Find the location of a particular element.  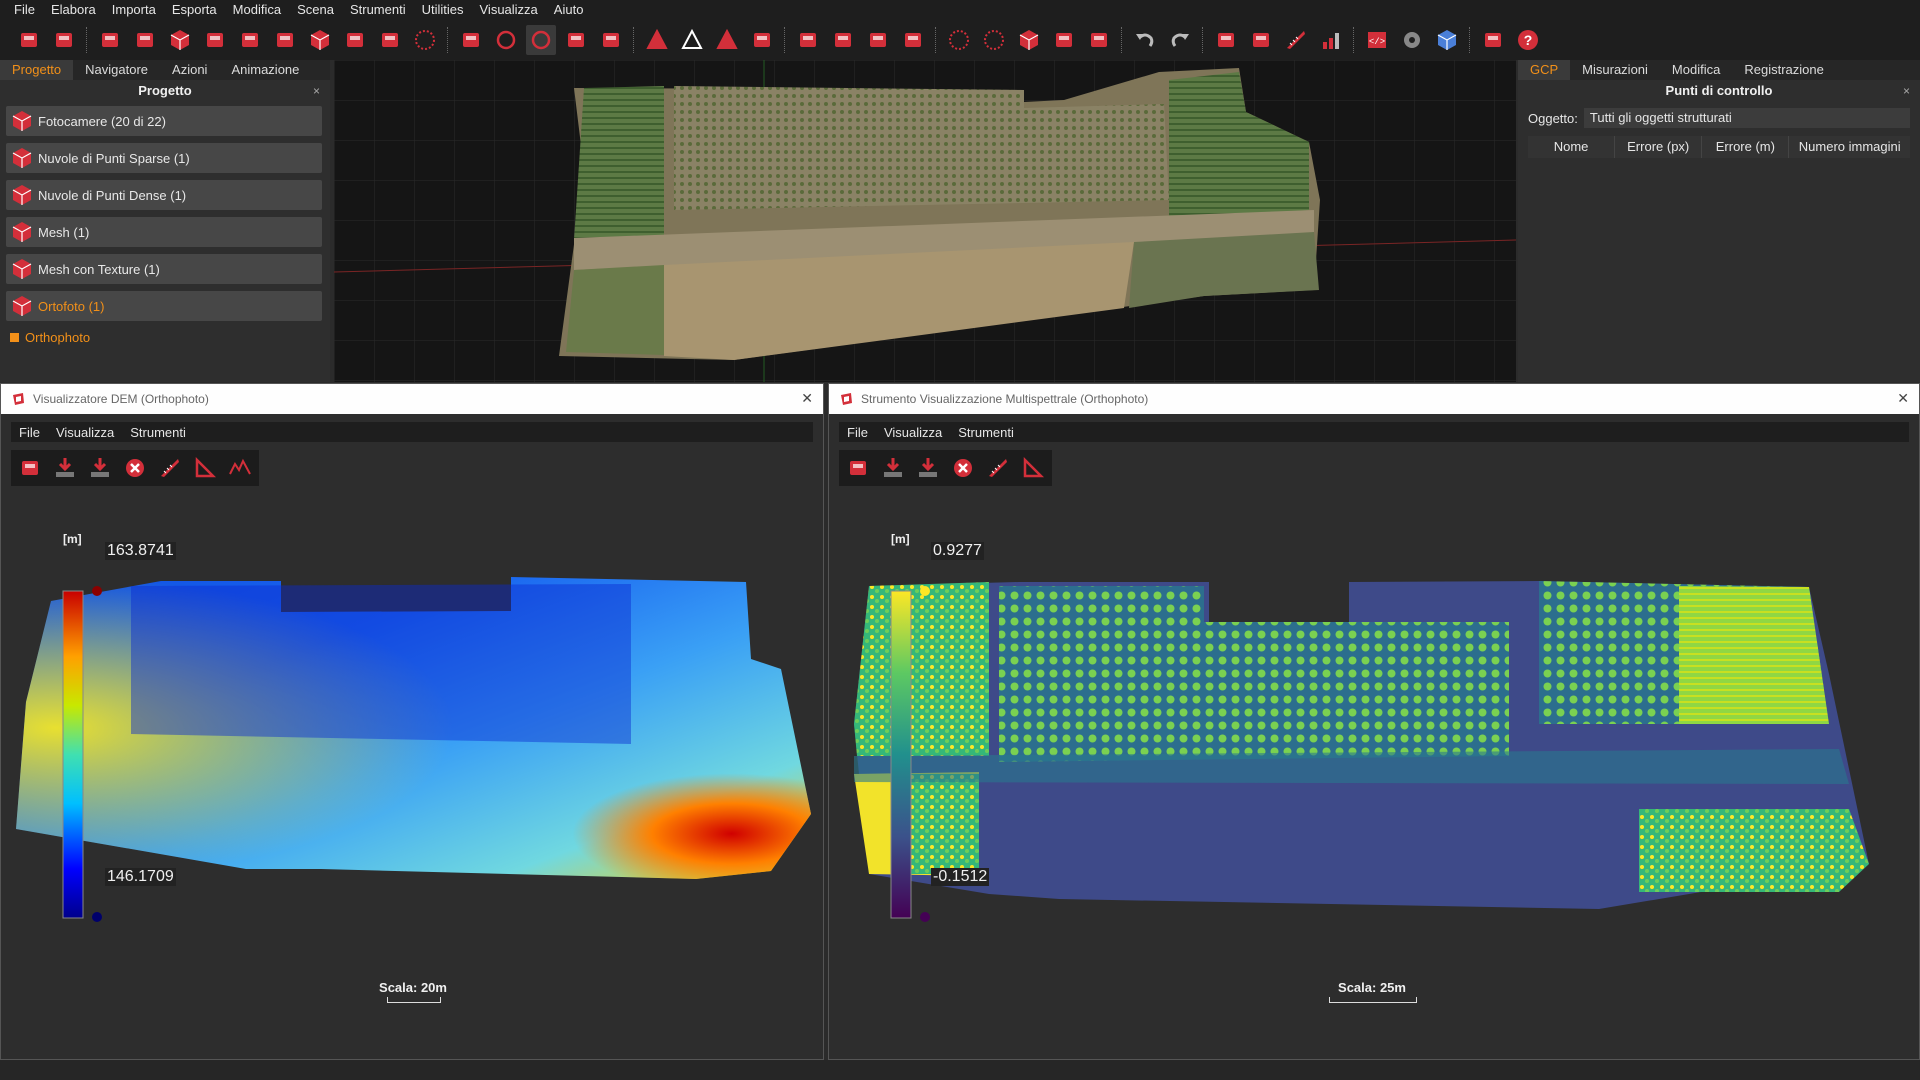

menu-strumenti: Strumenti is located at coordinates (378, 10).